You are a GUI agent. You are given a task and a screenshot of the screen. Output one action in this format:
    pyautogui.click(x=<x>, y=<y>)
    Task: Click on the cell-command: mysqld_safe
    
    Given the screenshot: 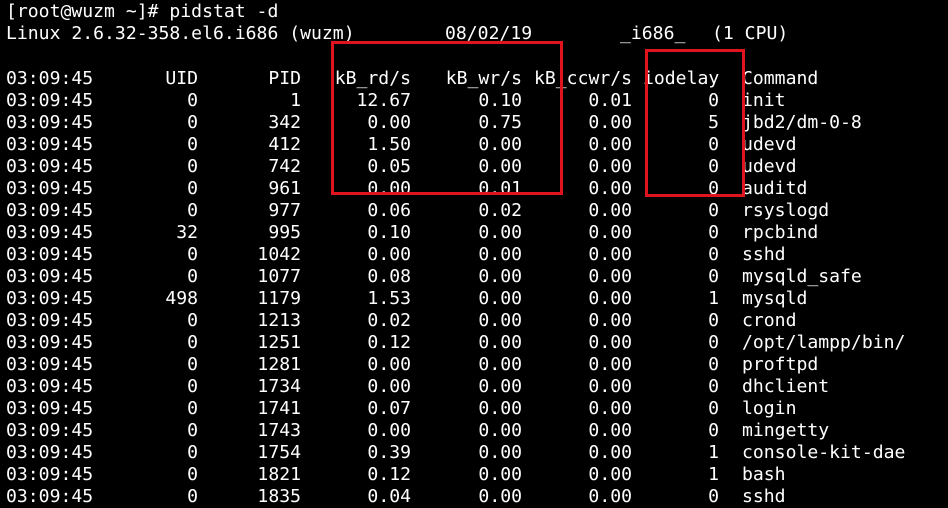 What is the action you would take?
    pyautogui.click(x=802, y=276)
    